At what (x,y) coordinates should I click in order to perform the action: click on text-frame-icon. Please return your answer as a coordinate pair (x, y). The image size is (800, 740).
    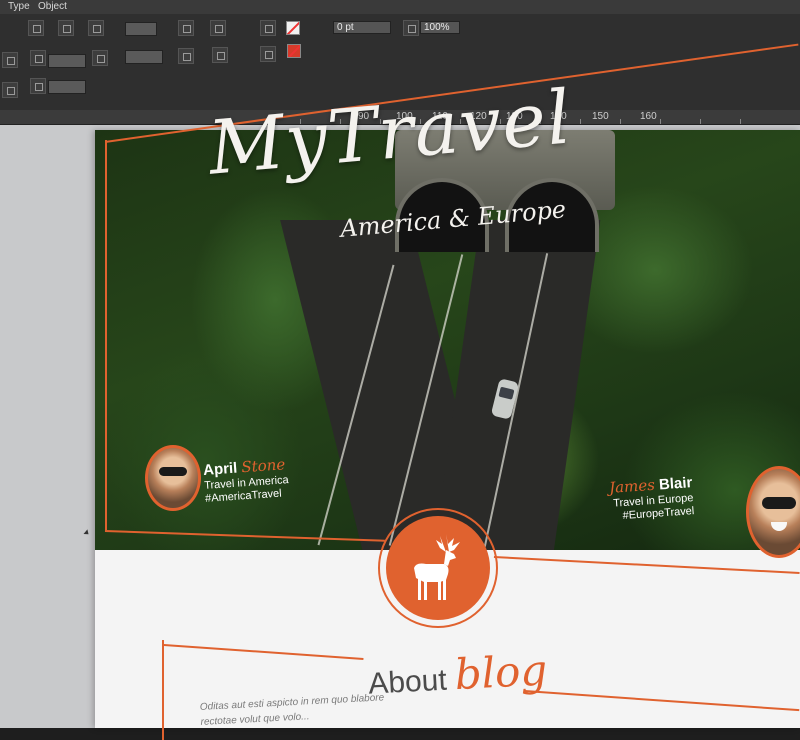
    Looking at the image, I should click on (220, 55).